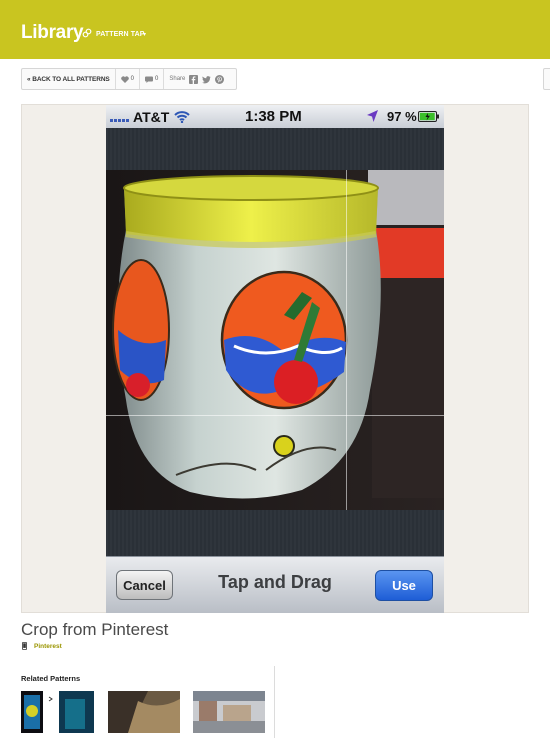 The width and height of the screenshot is (550, 738). Describe the element at coordinates (275, 149) in the screenshot. I see `crop-mask-top` at that location.